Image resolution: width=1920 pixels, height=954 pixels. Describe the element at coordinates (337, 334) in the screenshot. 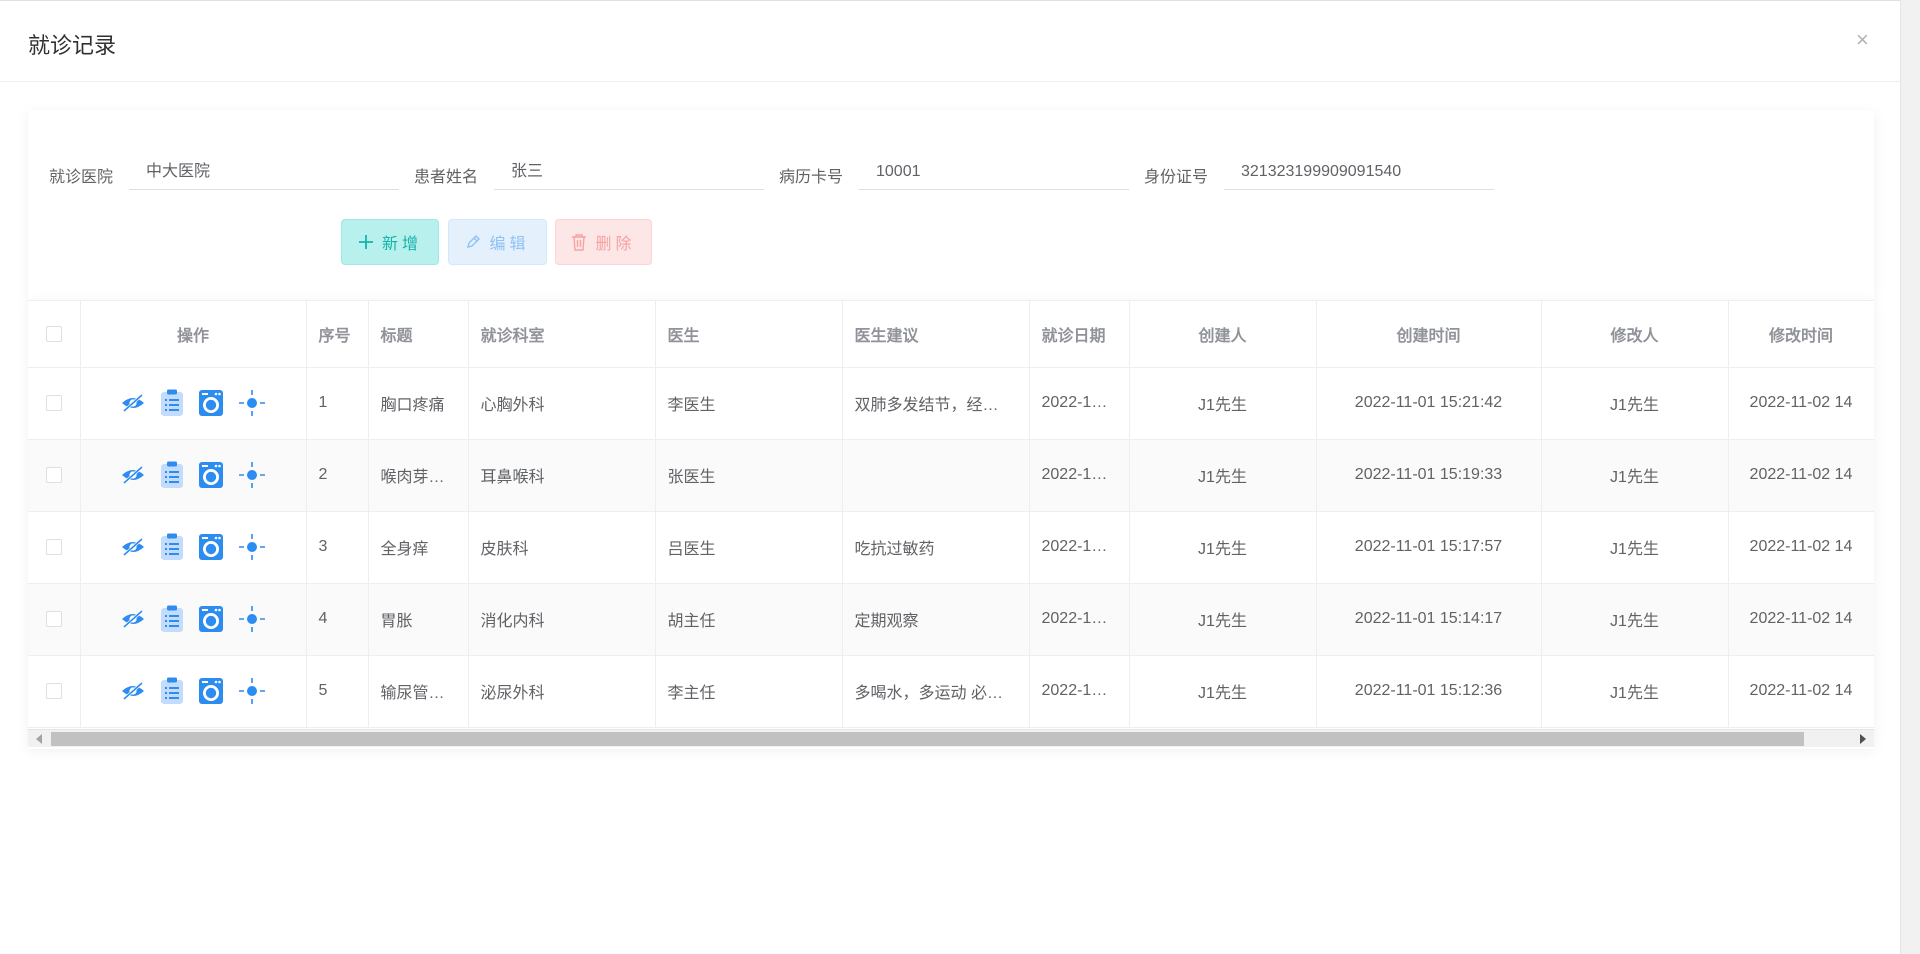

I see `column-header: 序号` at that location.